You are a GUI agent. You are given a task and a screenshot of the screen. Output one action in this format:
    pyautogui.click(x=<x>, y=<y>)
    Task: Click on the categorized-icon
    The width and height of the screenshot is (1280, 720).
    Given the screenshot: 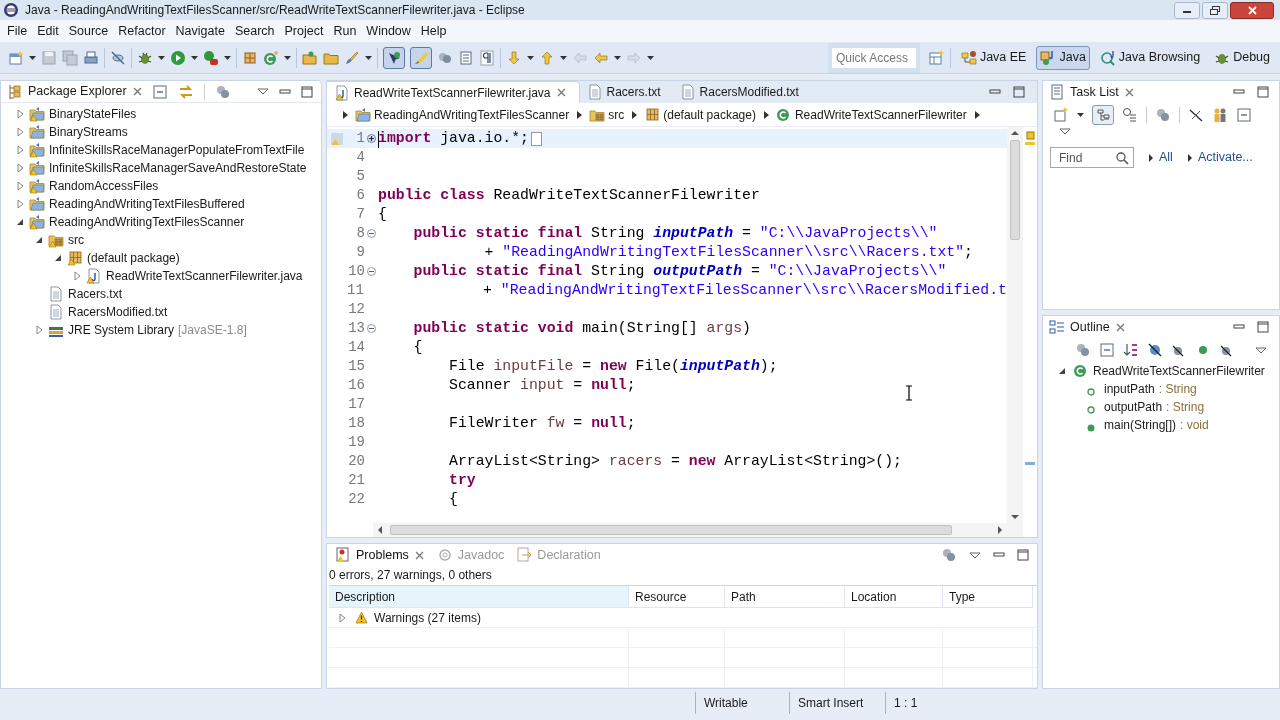 What is the action you would take?
    pyautogui.click(x=1103, y=115)
    